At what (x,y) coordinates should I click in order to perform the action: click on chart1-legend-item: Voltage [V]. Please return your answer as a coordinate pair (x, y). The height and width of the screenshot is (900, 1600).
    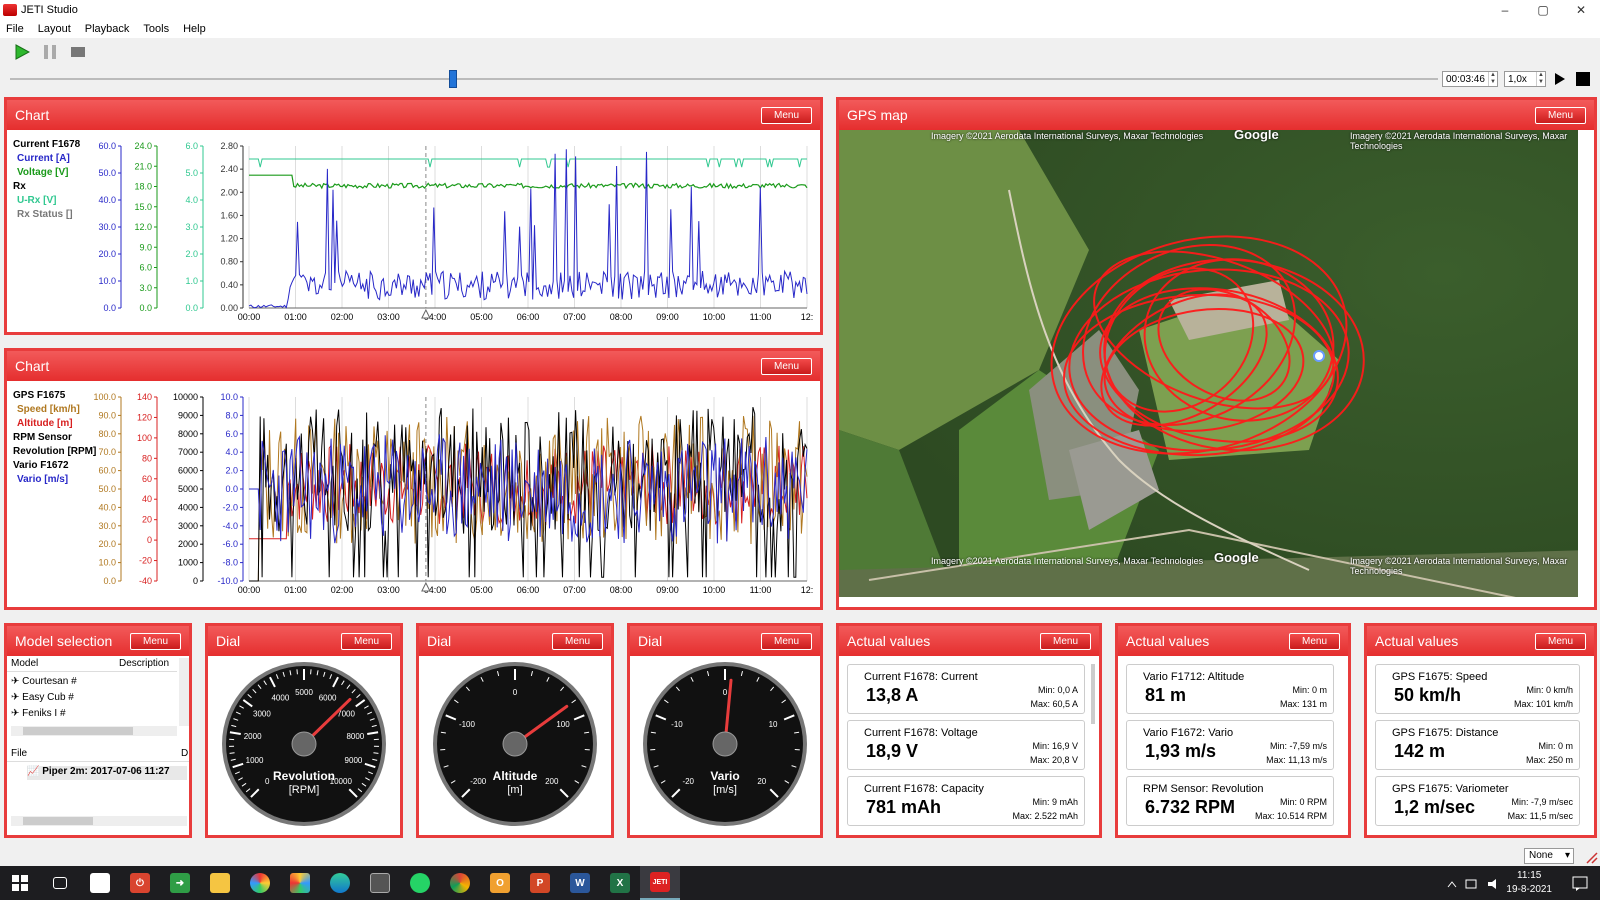
    Looking at the image, I should click on (46, 173).